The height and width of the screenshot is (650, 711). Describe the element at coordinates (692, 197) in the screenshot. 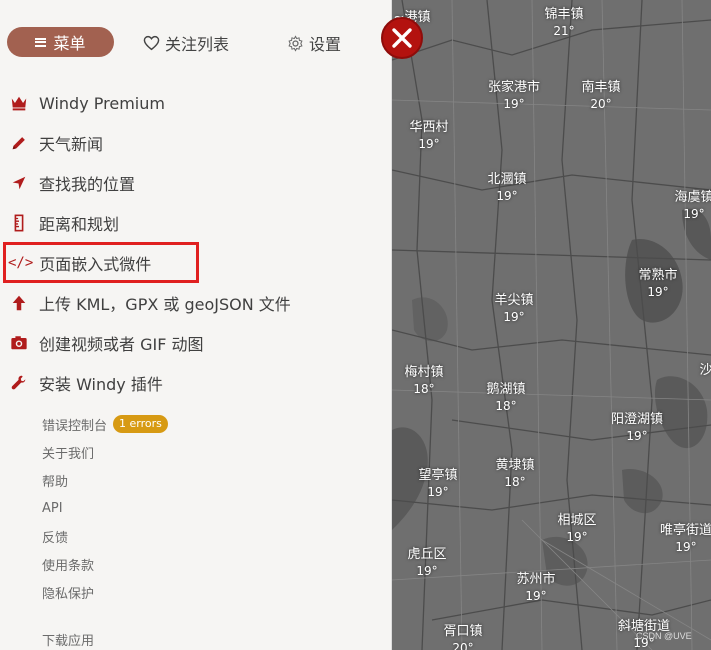

I see `city-name: 海虞镇` at that location.